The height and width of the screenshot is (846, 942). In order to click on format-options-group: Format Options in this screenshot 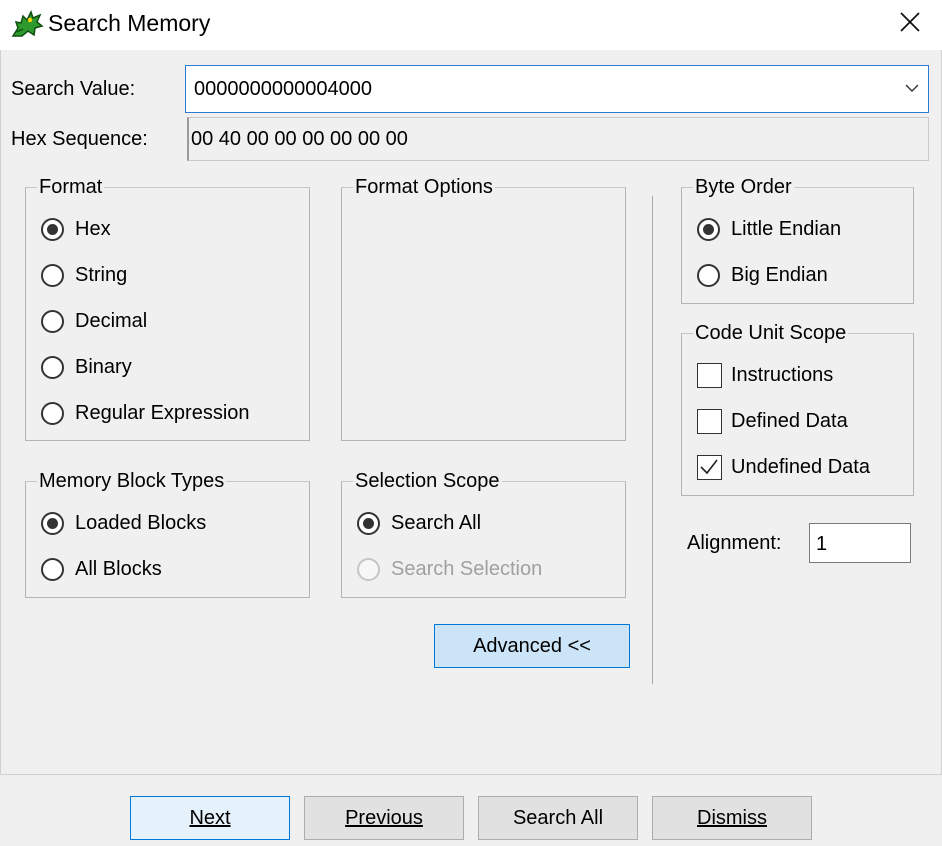, I will do `click(483, 308)`.